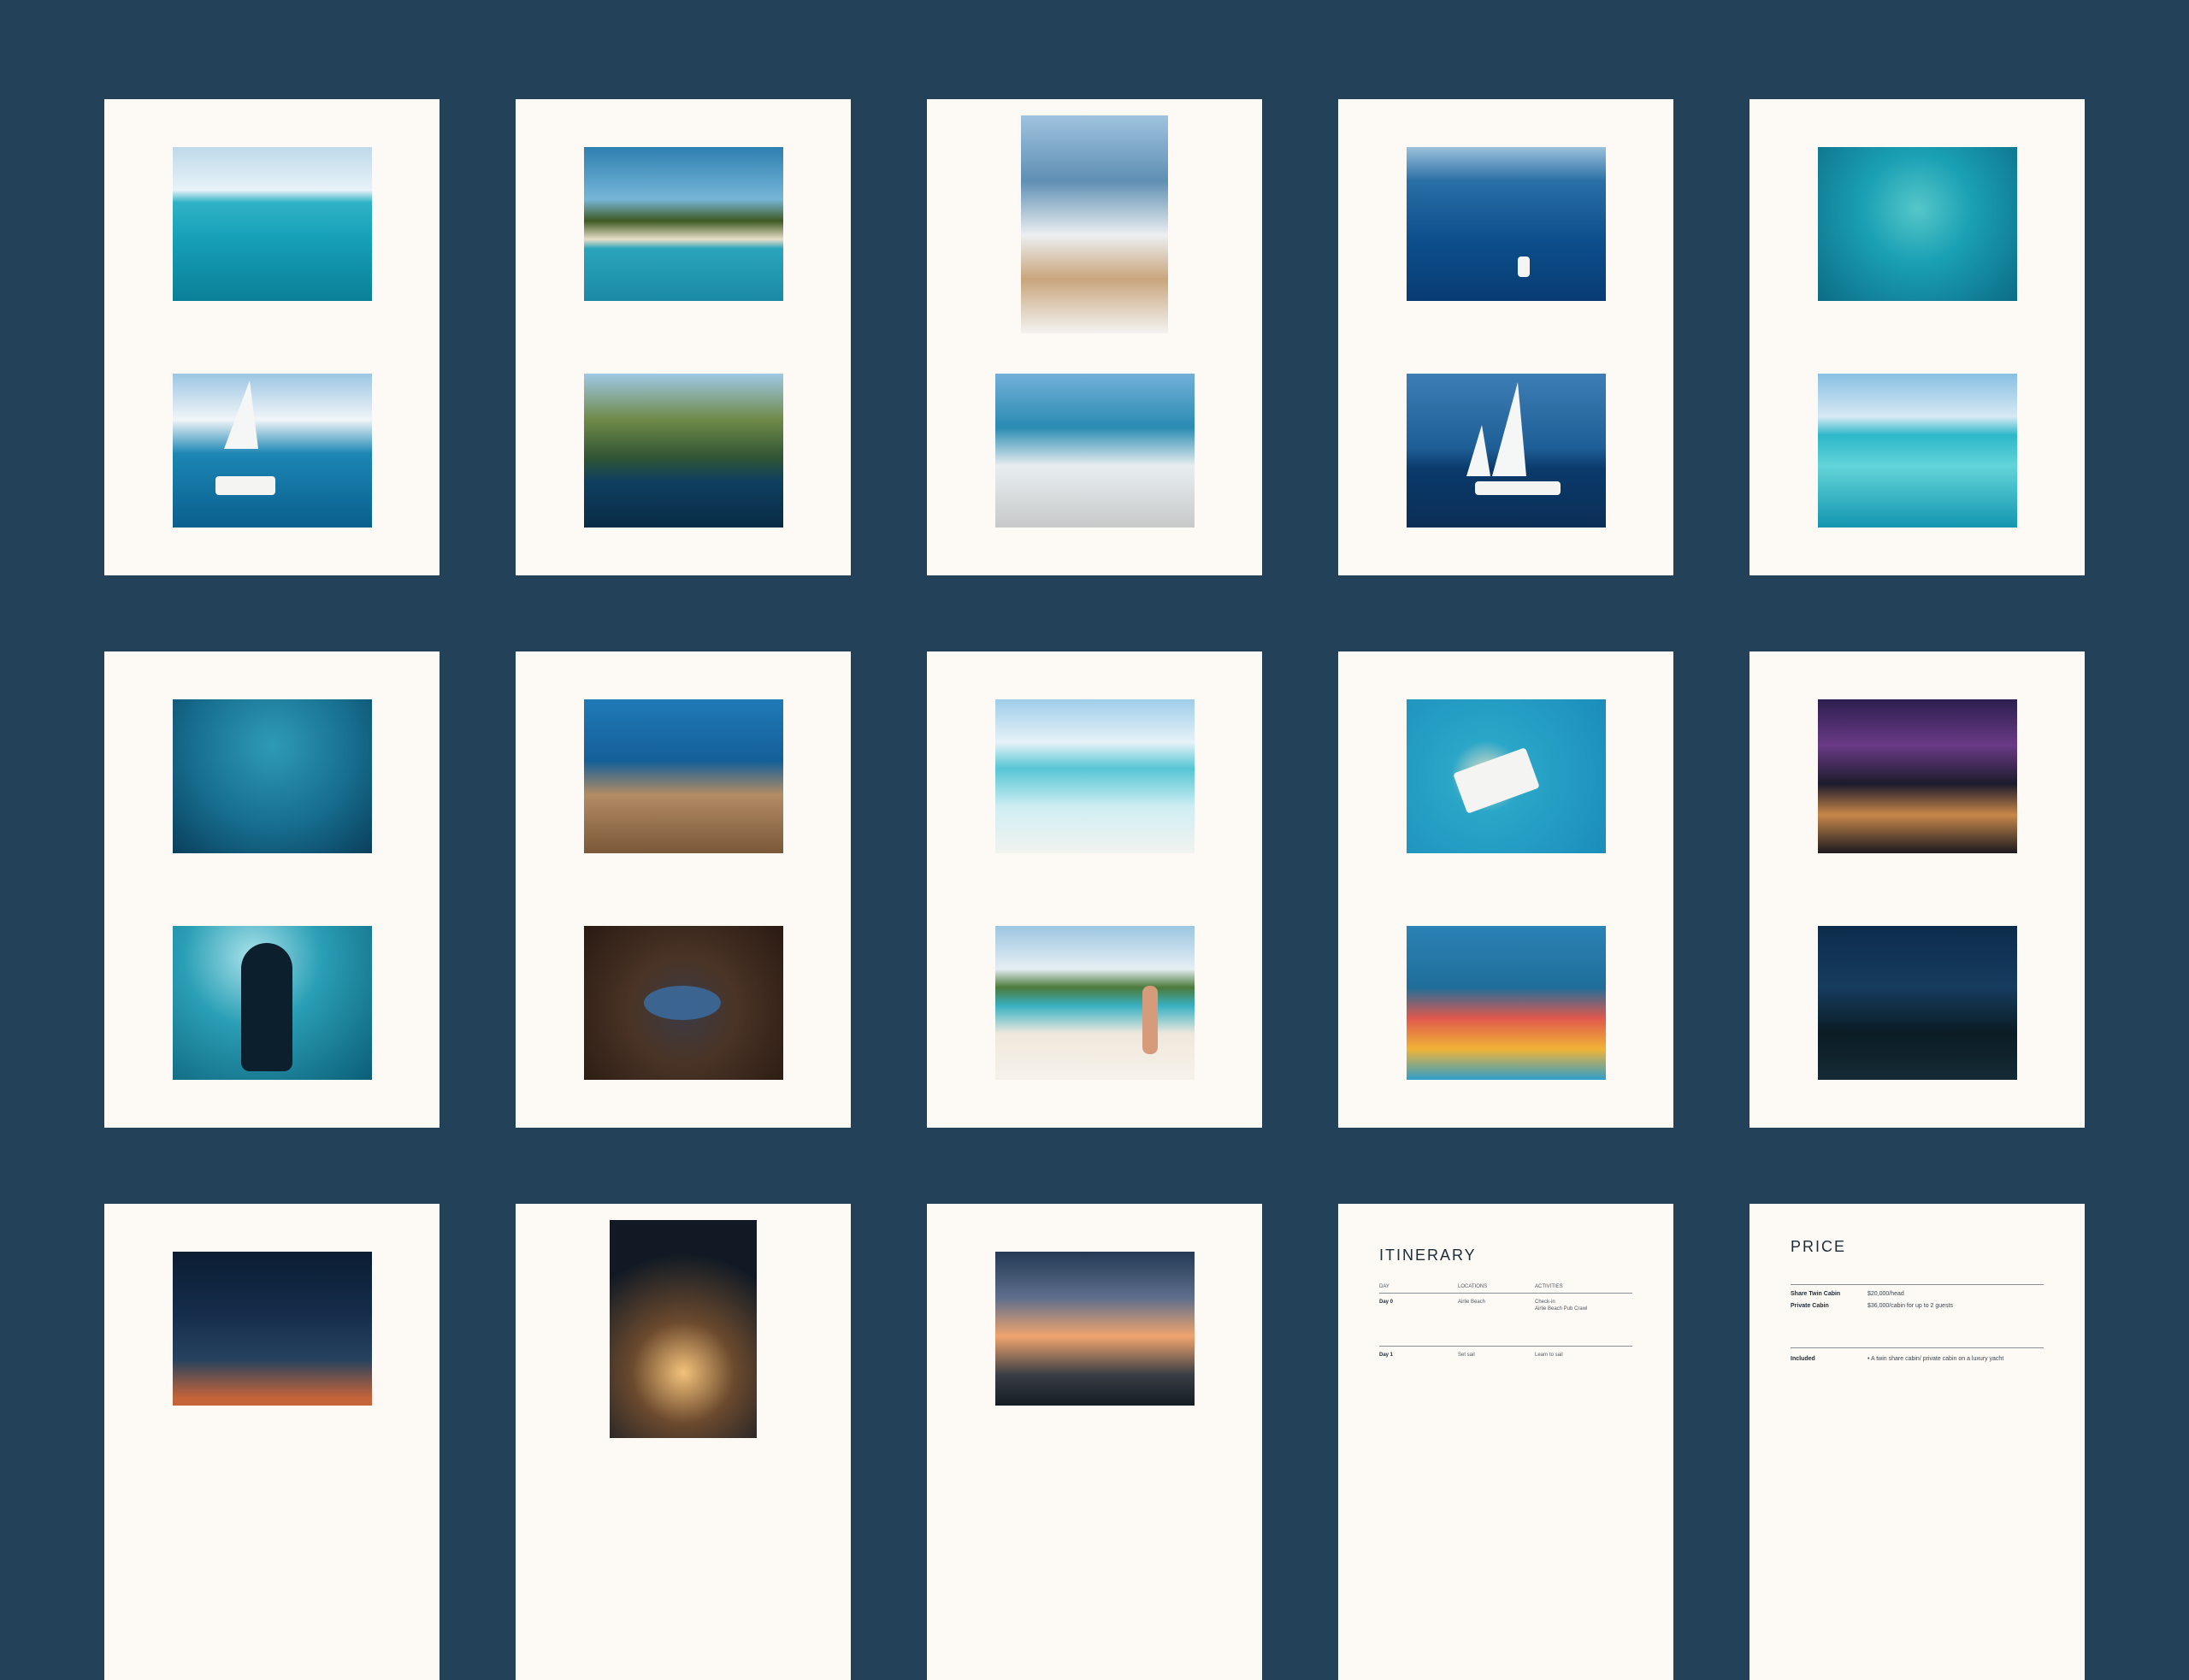 The height and width of the screenshot is (1680, 2189). What do you see at coordinates (1386, 1355) in the screenshot?
I see `itinerary-day-1: Day 1` at bounding box center [1386, 1355].